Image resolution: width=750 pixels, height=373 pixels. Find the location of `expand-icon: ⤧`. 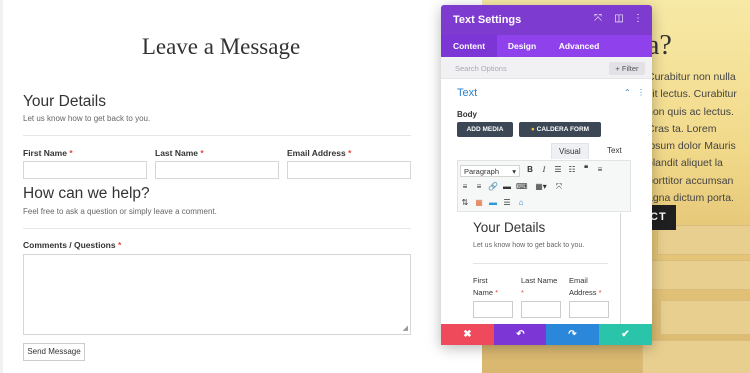

expand-icon: ⤧ is located at coordinates (598, 18).